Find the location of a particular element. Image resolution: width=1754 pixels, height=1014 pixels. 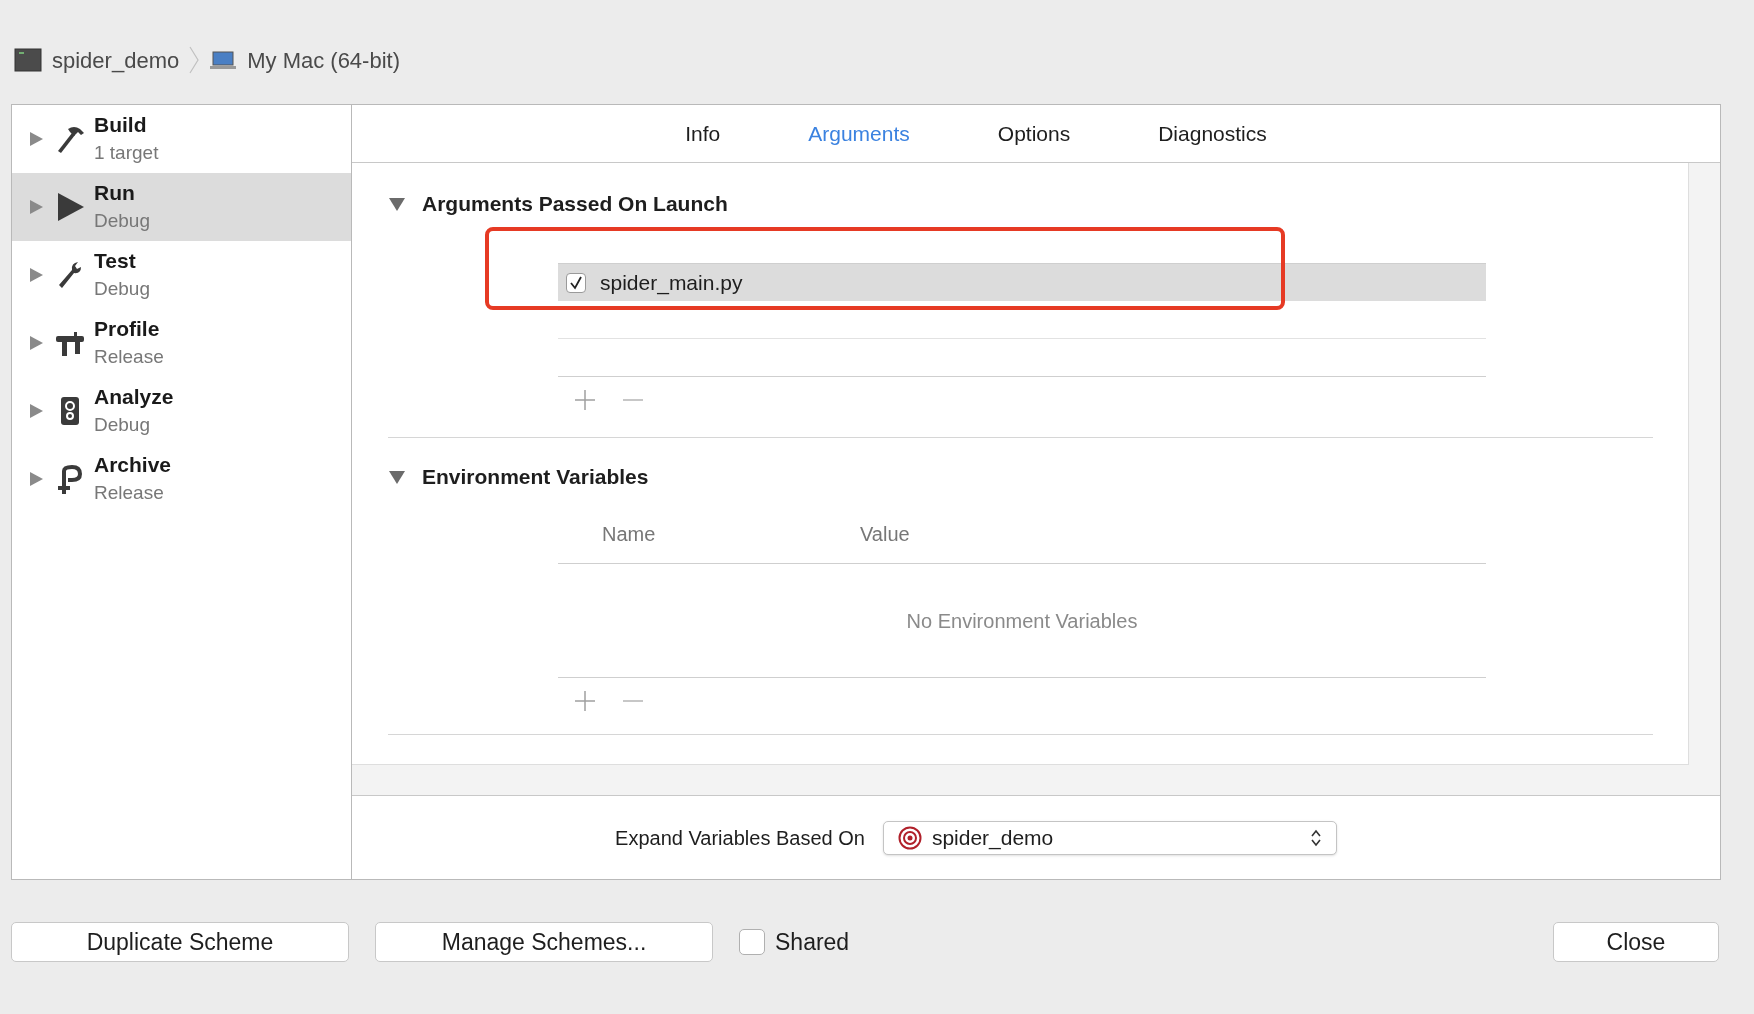

item-title: Profile is located at coordinates (127, 329).